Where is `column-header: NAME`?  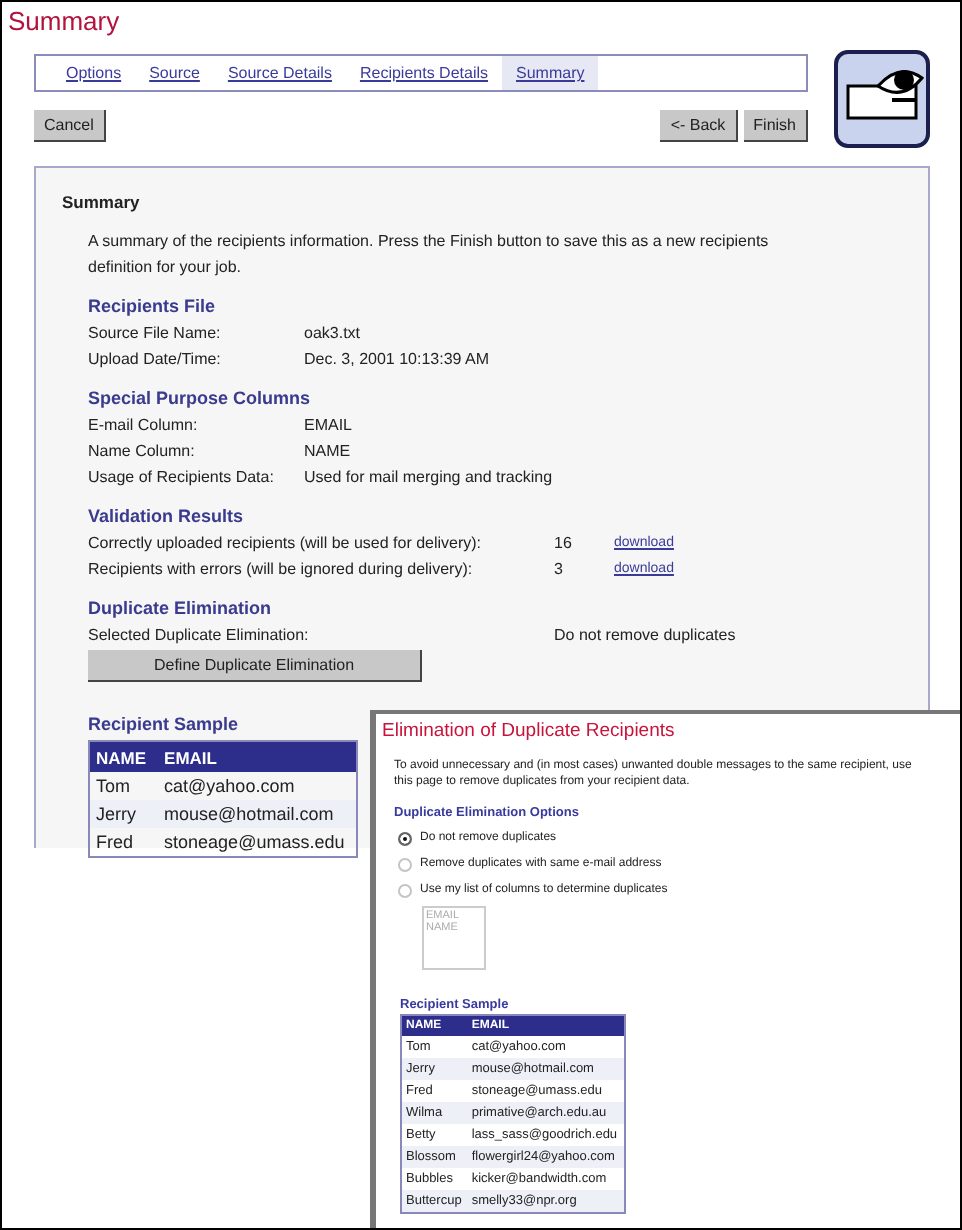 column-header: NAME is located at coordinates (124, 756).